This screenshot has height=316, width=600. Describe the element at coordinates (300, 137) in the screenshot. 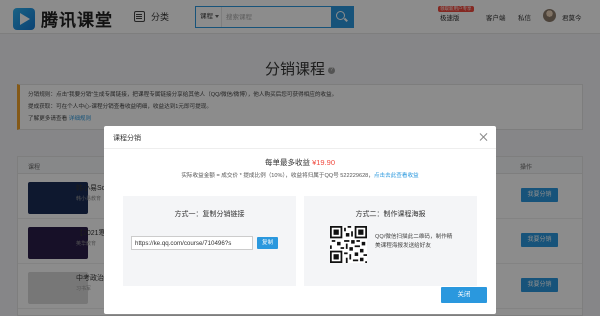

I see `modal-header: 课程分销` at that location.